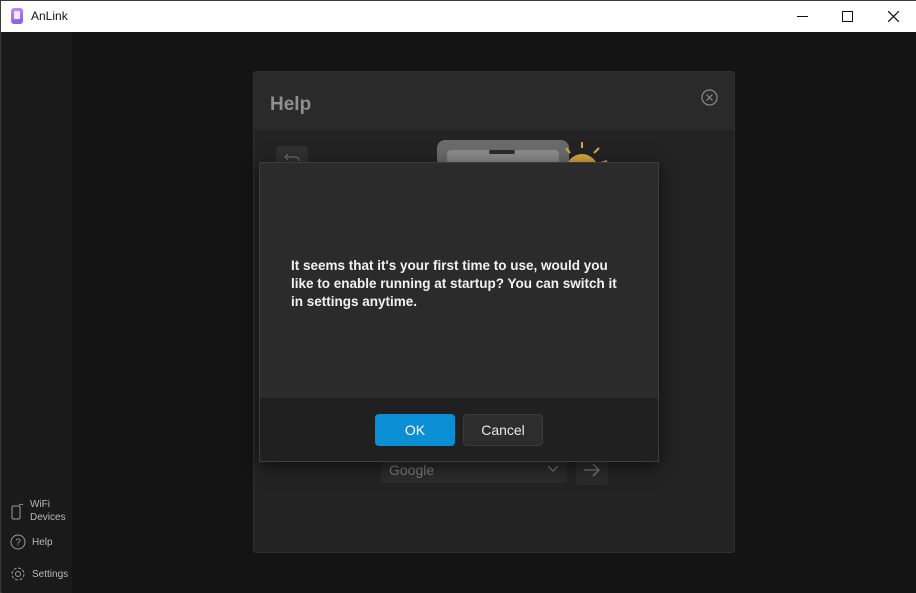 The height and width of the screenshot is (593, 916). What do you see at coordinates (592, 470) in the screenshot?
I see `arrow-right-icon` at bounding box center [592, 470].